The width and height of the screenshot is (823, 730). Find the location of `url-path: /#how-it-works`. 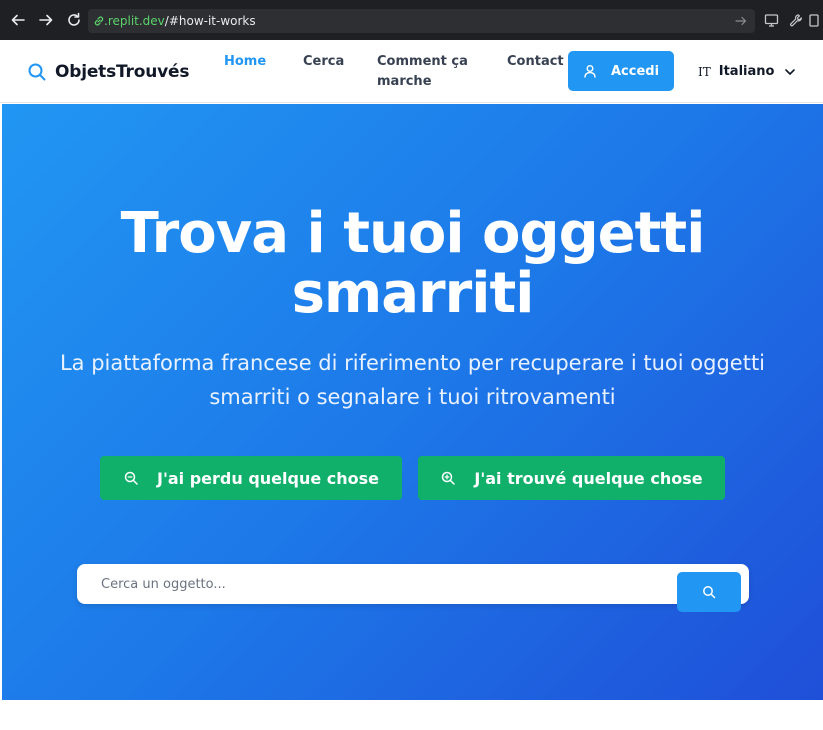

url-path: /#how-it-works is located at coordinates (210, 21).